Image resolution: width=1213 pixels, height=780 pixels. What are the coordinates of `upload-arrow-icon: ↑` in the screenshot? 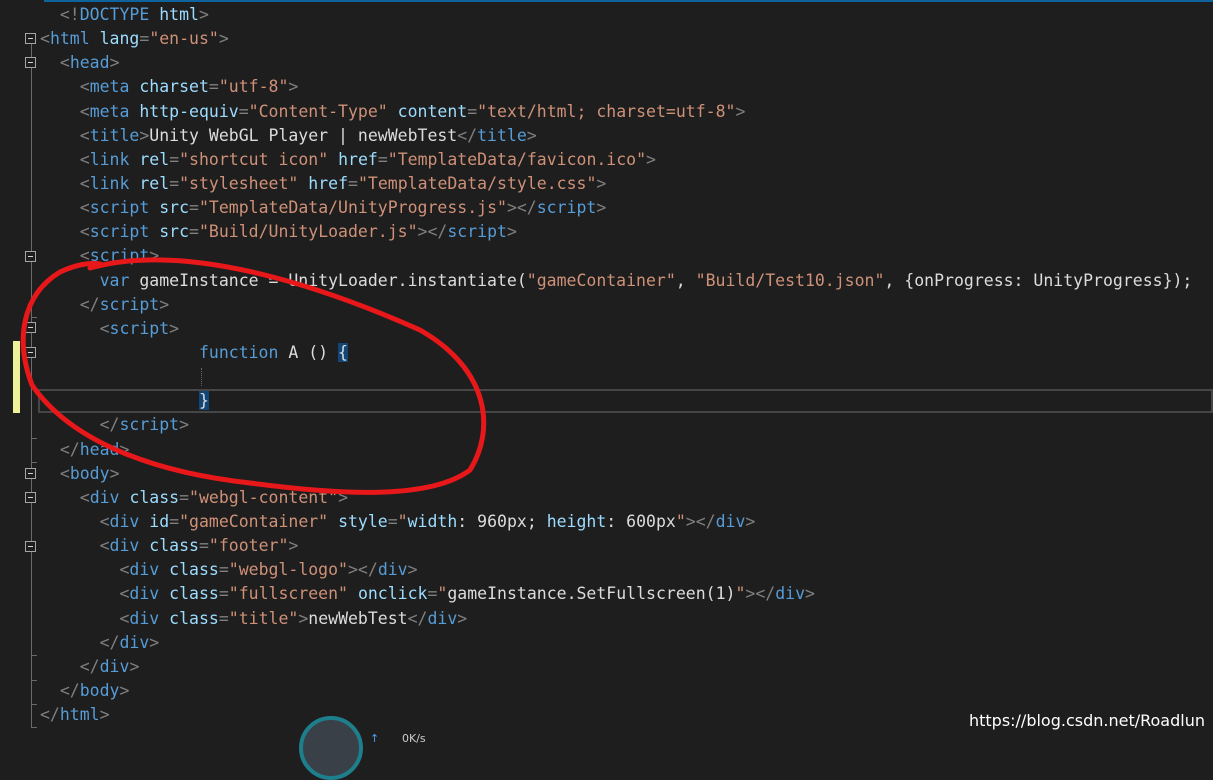 It's located at (375, 738).